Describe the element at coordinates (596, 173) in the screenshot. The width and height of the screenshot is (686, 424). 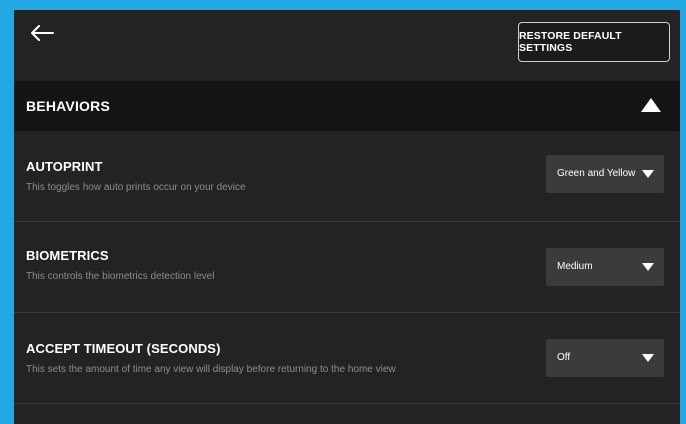
I see `dropdown-value: Green and Yellow` at that location.